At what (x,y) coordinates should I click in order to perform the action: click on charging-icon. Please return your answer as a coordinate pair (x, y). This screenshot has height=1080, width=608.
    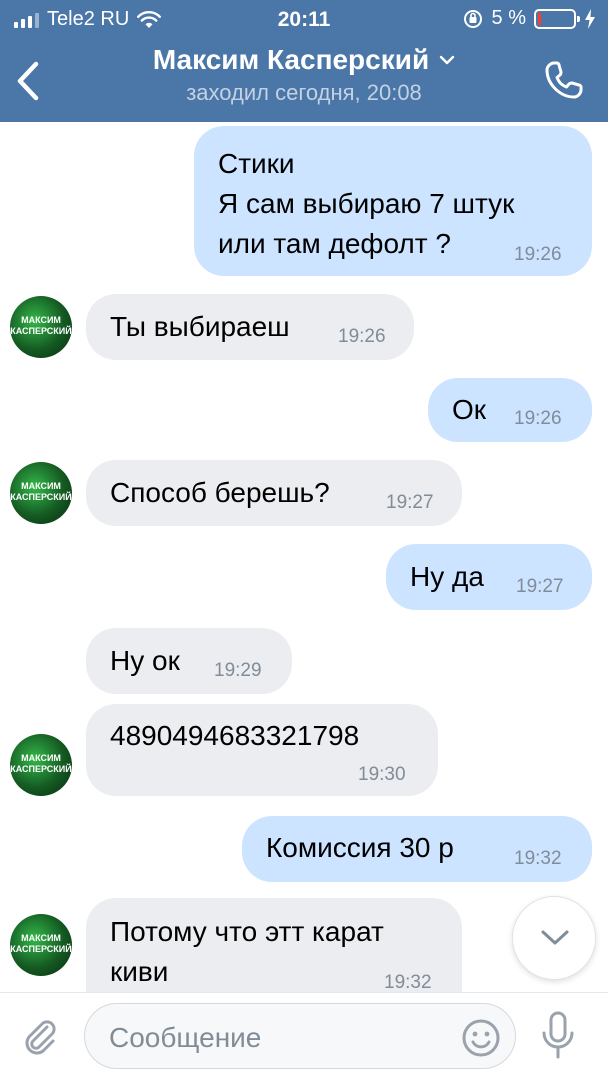
    Looking at the image, I should click on (590, 18).